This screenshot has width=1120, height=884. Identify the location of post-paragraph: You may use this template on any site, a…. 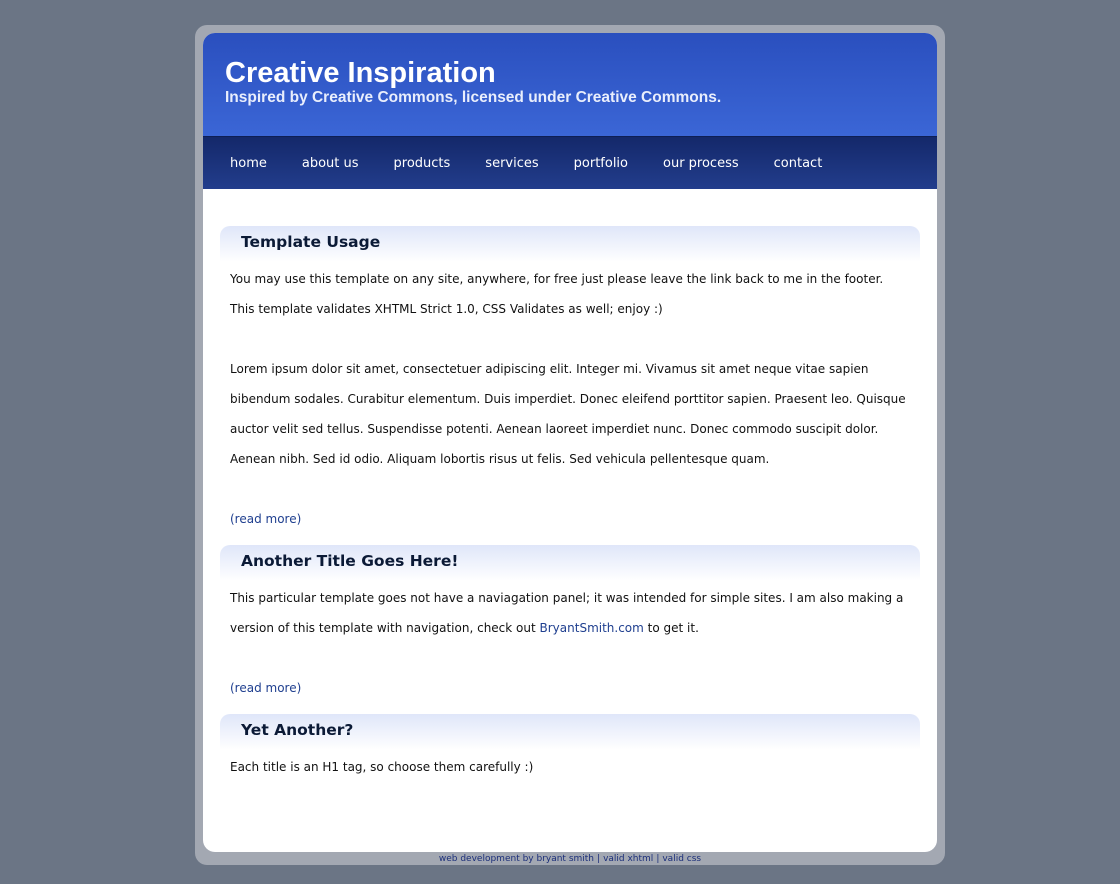
(557, 294).